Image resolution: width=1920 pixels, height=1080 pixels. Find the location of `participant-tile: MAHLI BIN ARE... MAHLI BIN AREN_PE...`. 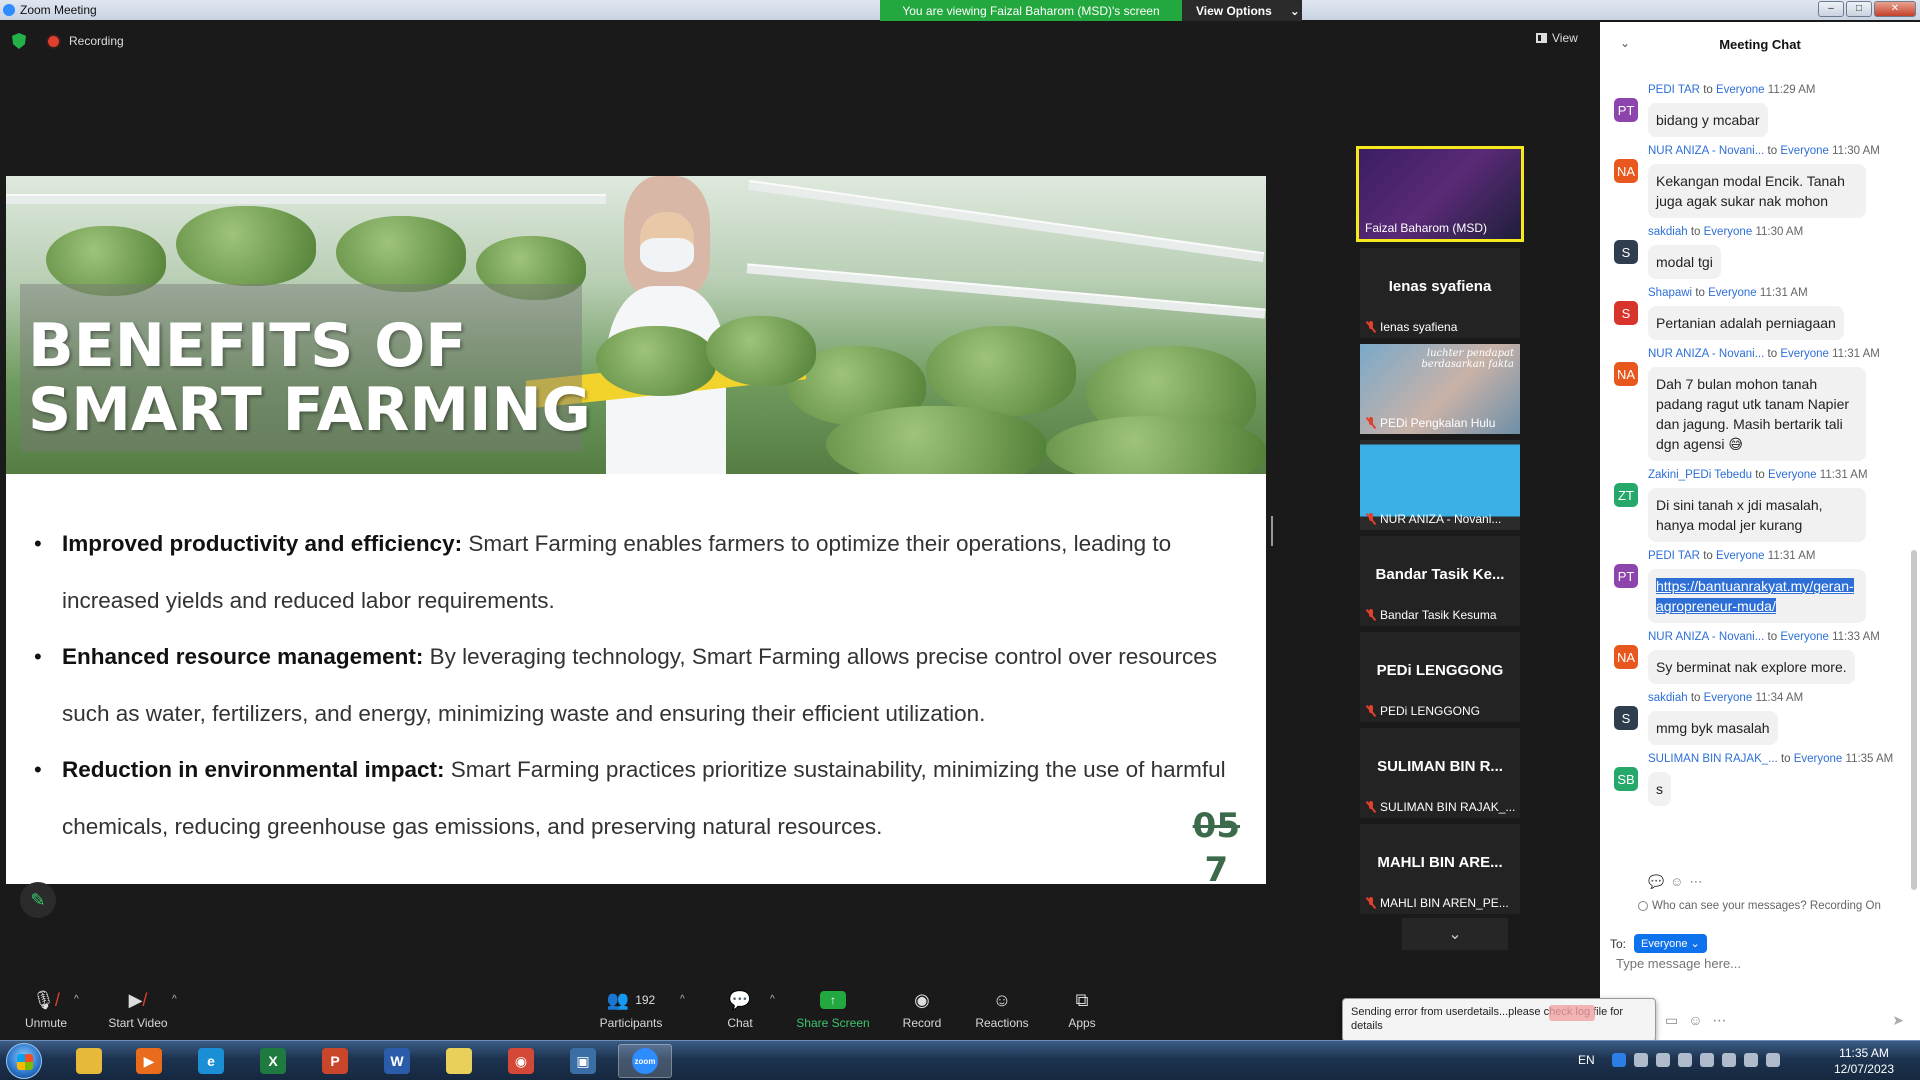

participant-tile: MAHLI BIN ARE... MAHLI BIN AREN_PE... is located at coordinates (1440, 869).